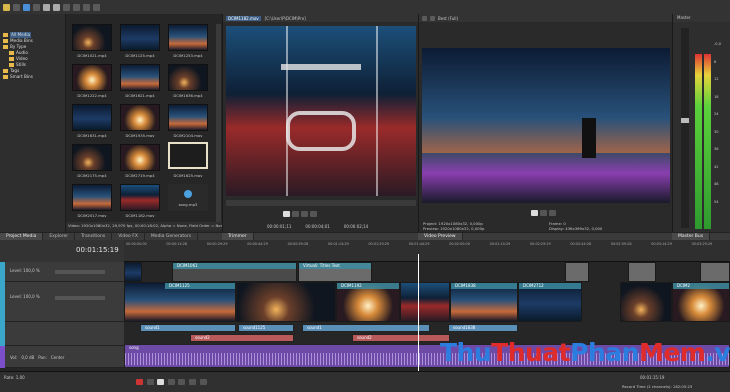 The width and height of the screenshot is (730, 392). What do you see at coordinates (685, 128) in the screenshot?
I see `master-fader` at bounding box center [685, 128].